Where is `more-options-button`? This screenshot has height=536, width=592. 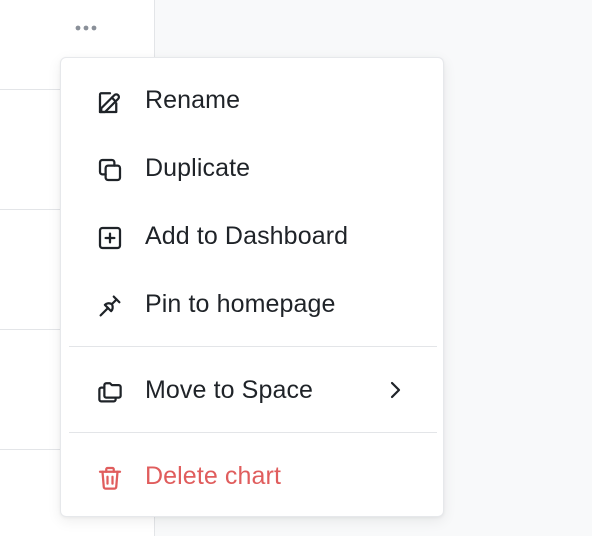 more-options-button is located at coordinates (86, 28).